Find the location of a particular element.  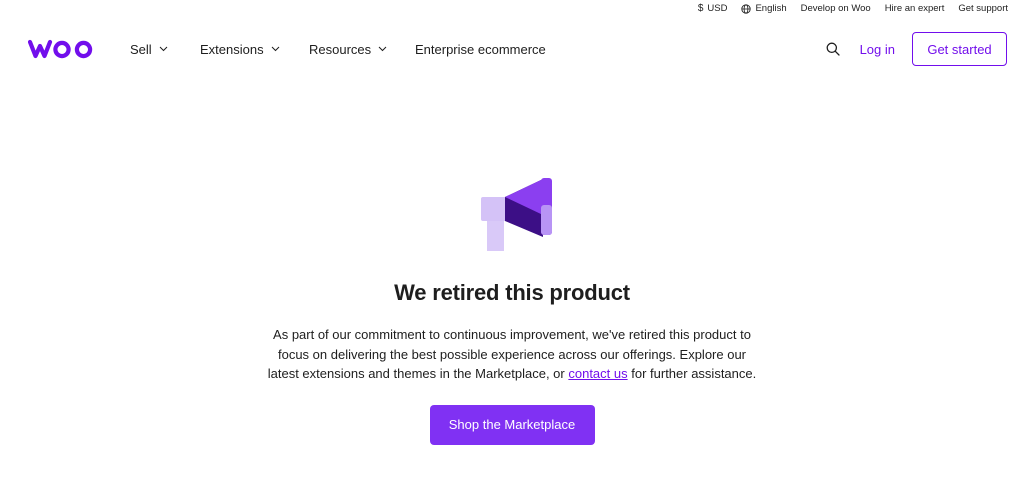

nav-item-resources: Resources is located at coordinates (362, 49).